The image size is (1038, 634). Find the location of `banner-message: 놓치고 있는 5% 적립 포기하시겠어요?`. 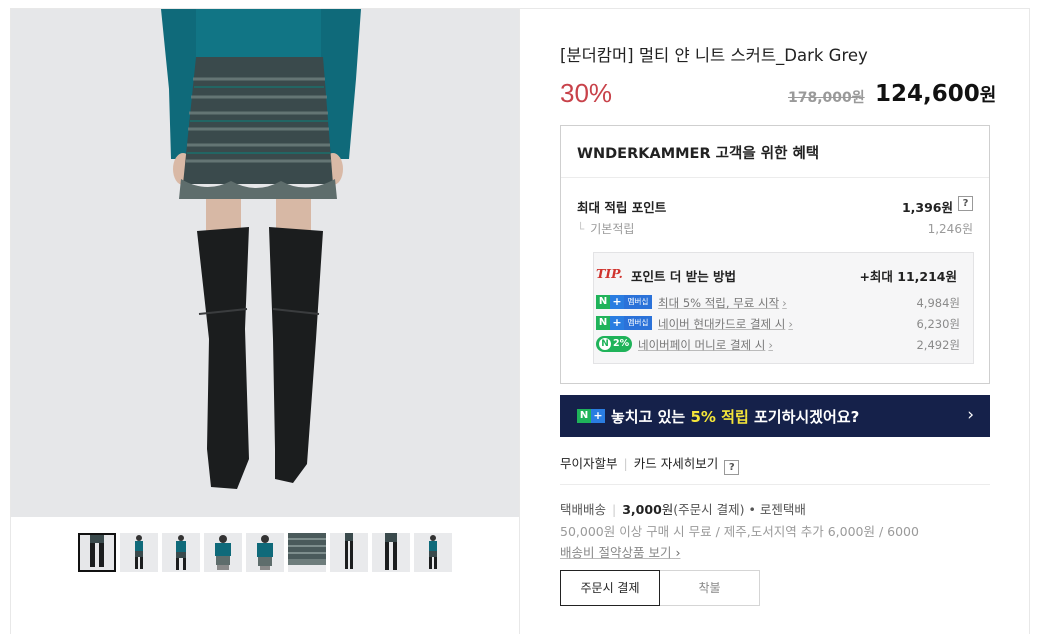

banner-message: 놓치고 있는 5% 적립 포기하시겠어요? is located at coordinates (735, 417).